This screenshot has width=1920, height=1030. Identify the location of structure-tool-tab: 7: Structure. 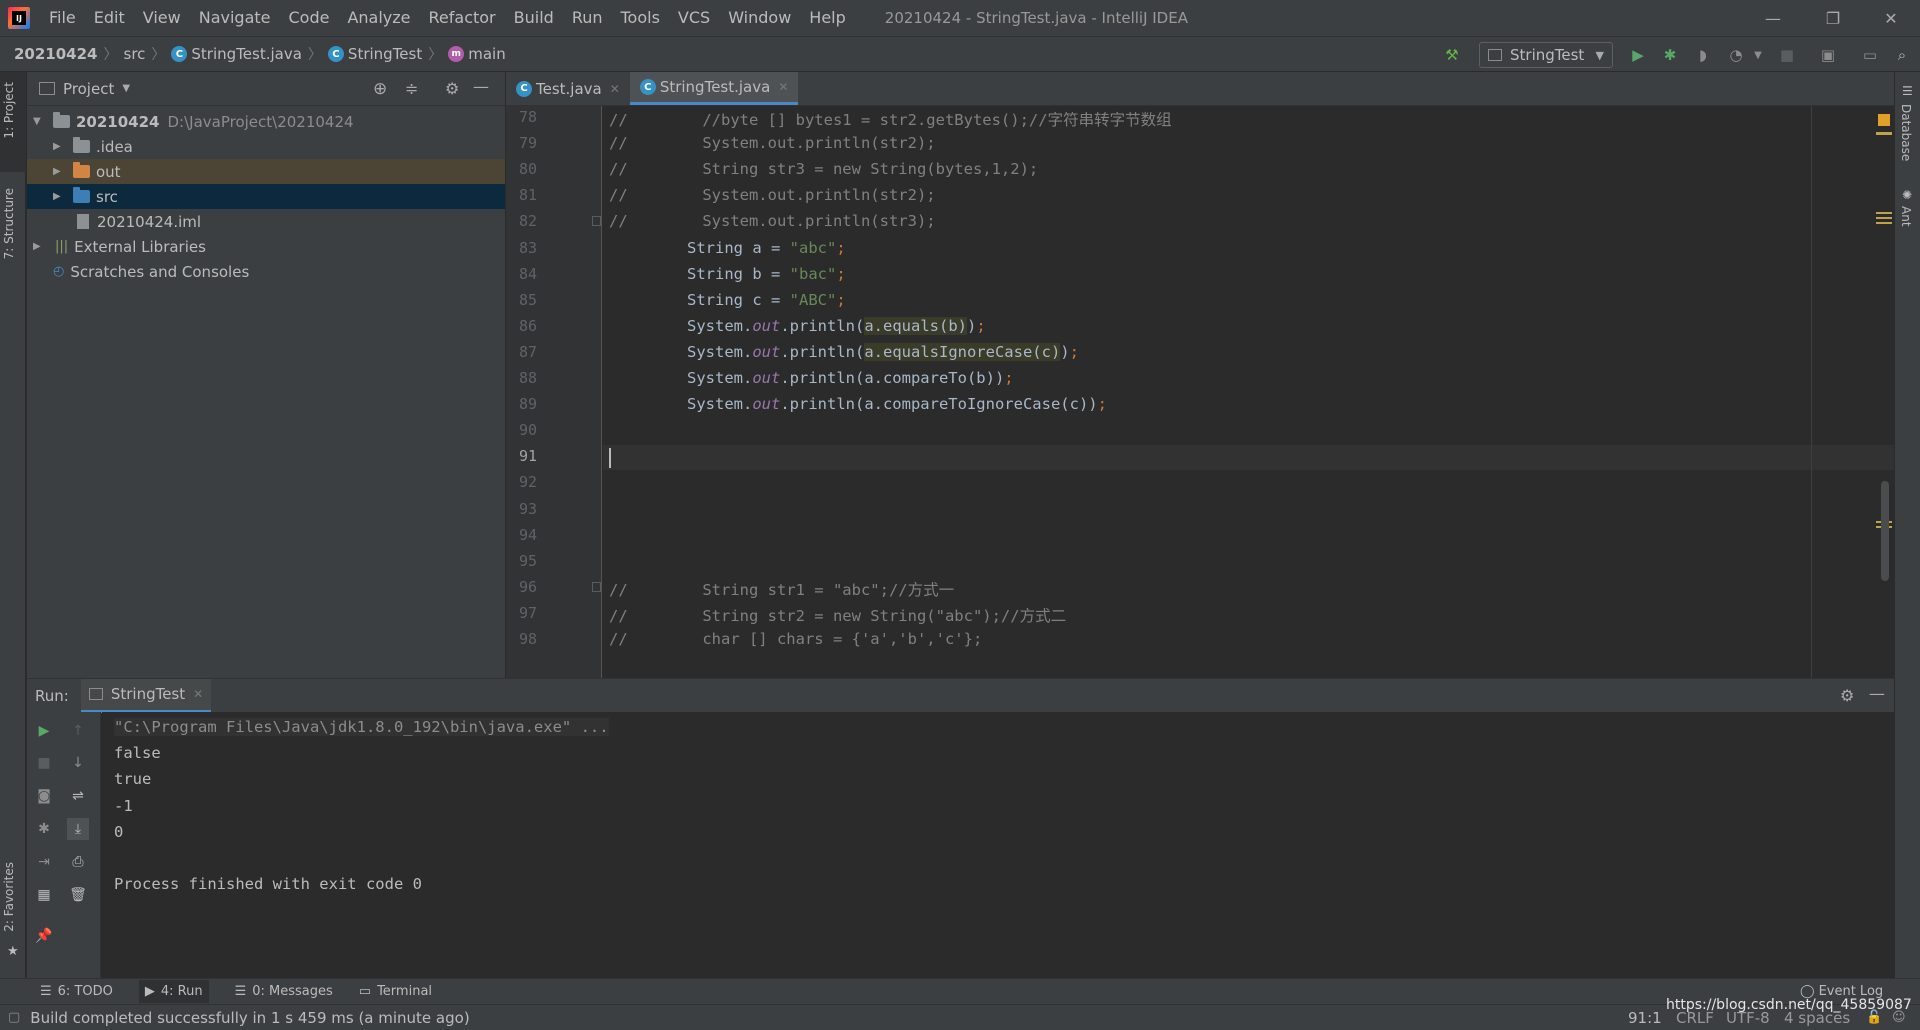
(9, 223).